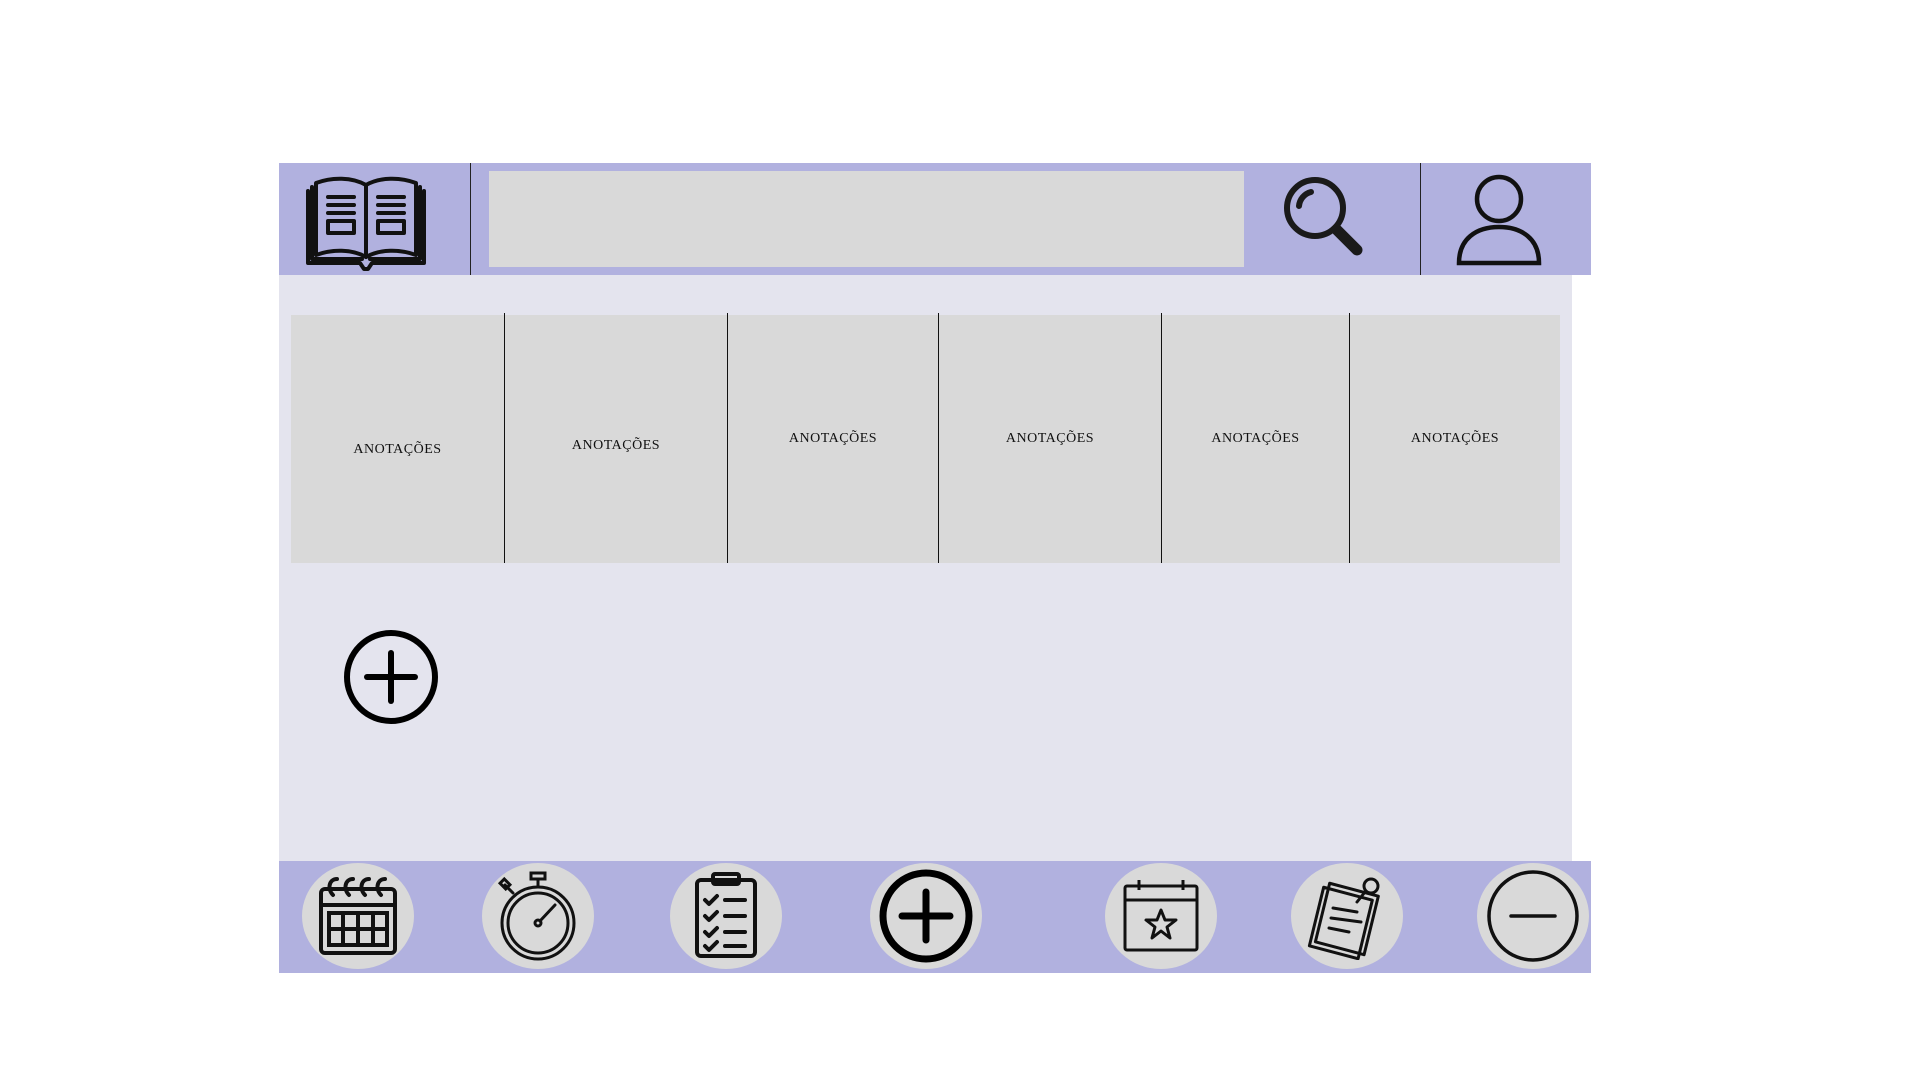 This screenshot has width=1920, height=1080. What do you see at coordinates (866, 219) in the screenshot?
I see `search-input` at bounding box center [866, 219].